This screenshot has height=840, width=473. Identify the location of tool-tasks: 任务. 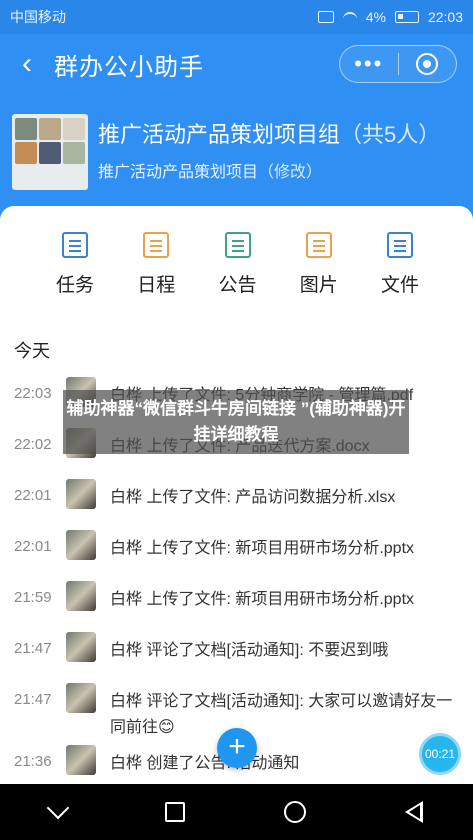
(75, 264).